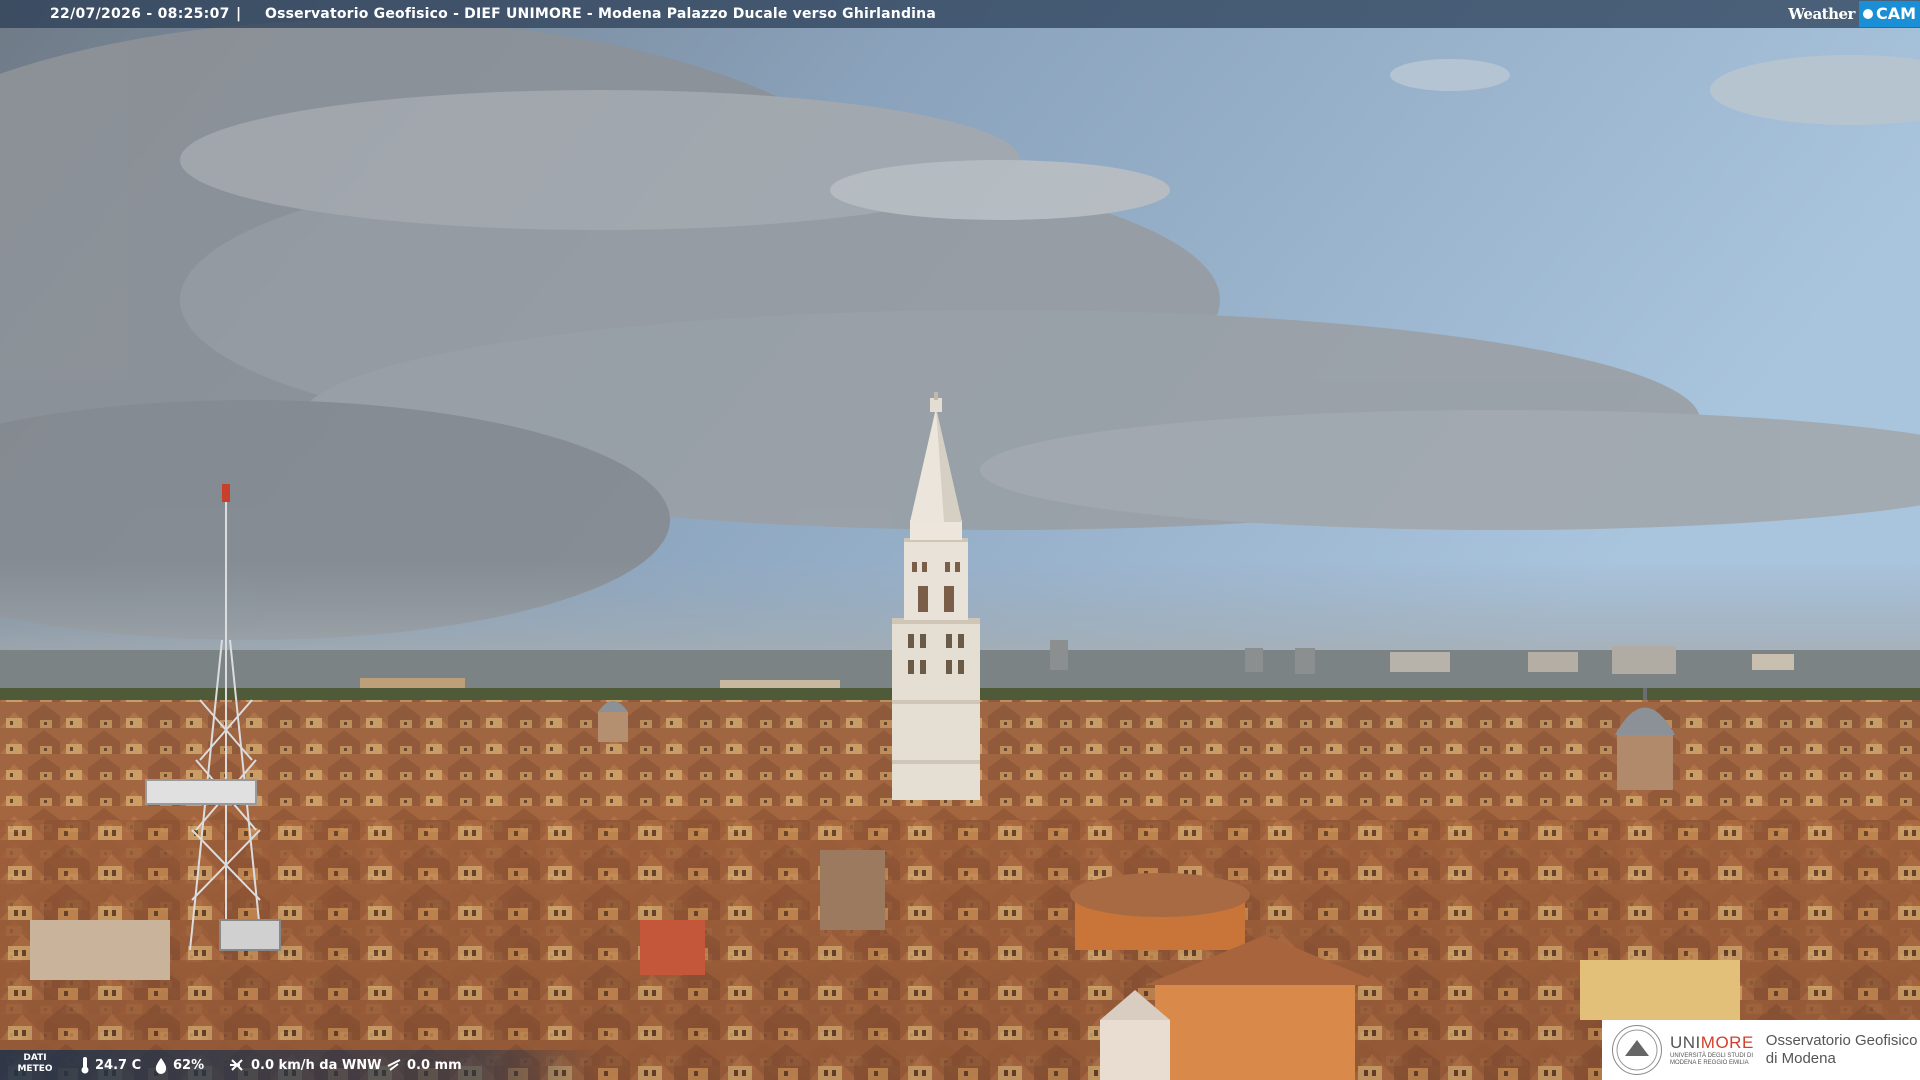 Image resolution: width=1920 pixels, height=1080 pixels. I want to click on unimore-seal-icon, so click(1637, 1050).